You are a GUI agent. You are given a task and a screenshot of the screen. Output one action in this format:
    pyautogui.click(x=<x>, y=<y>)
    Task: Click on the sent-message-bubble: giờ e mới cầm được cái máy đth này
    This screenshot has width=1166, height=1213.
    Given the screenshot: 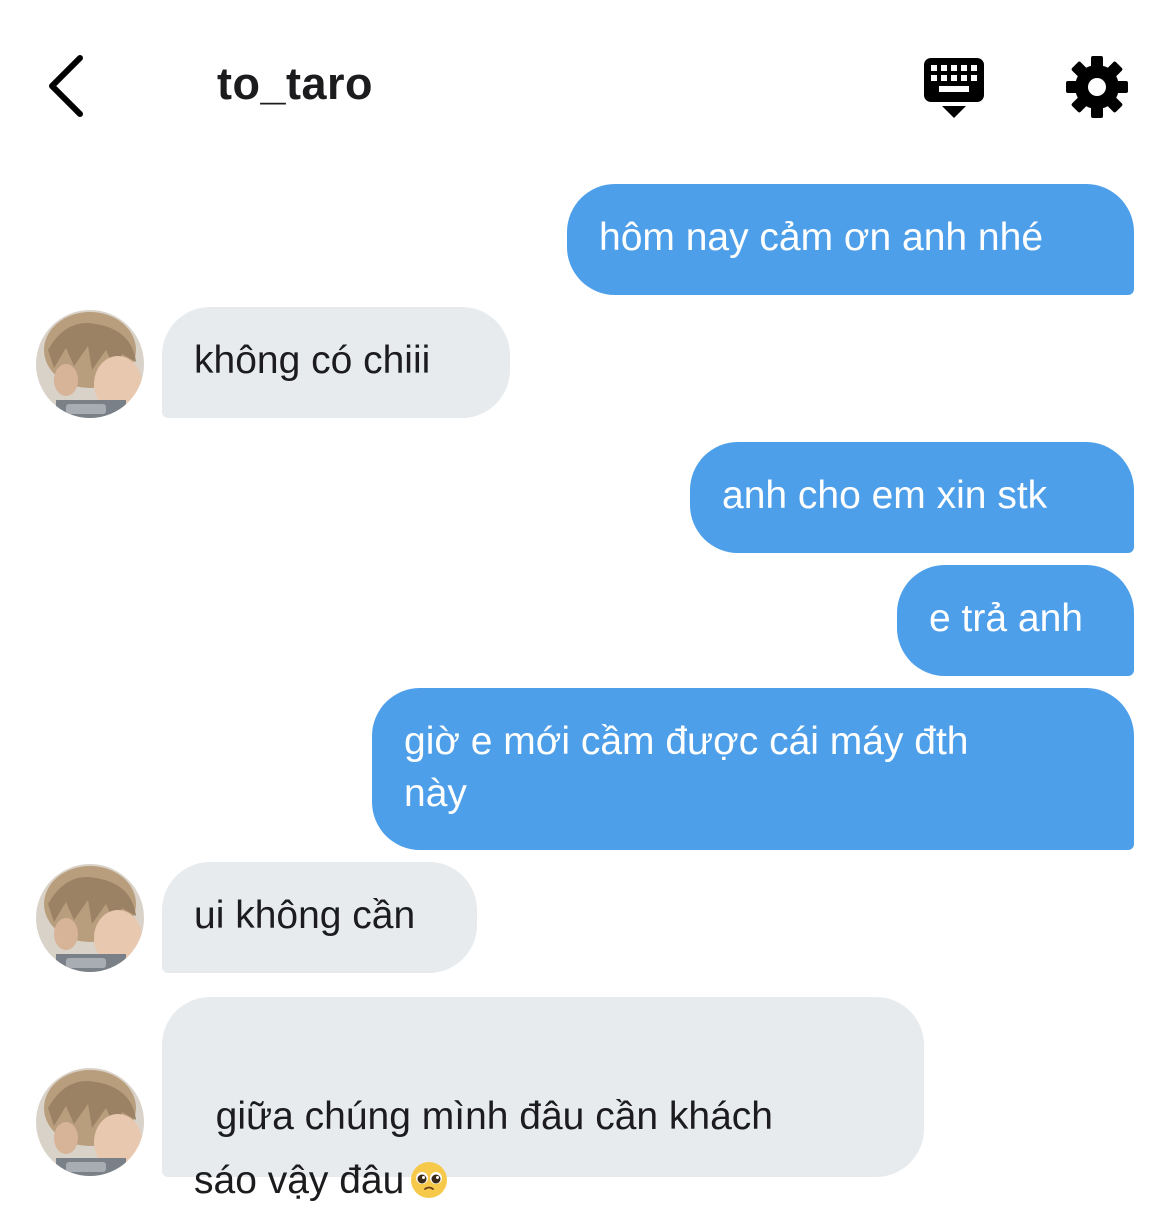 What is the action you would take?
    pyautogui.click(x=753, y=769)
    